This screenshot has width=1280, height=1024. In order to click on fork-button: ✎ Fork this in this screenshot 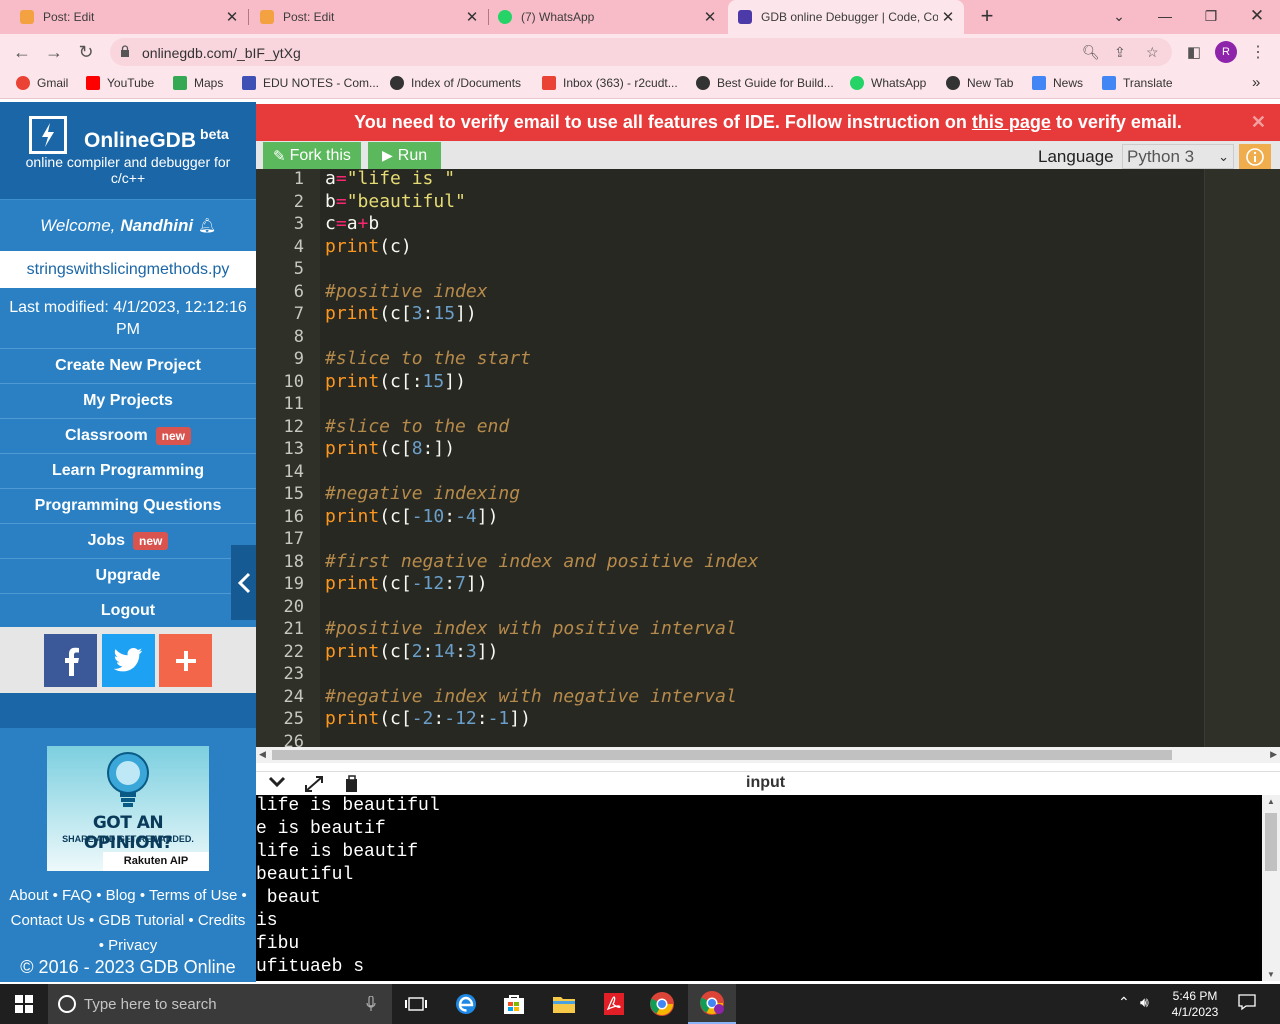, I will do `click(312, 155)`.